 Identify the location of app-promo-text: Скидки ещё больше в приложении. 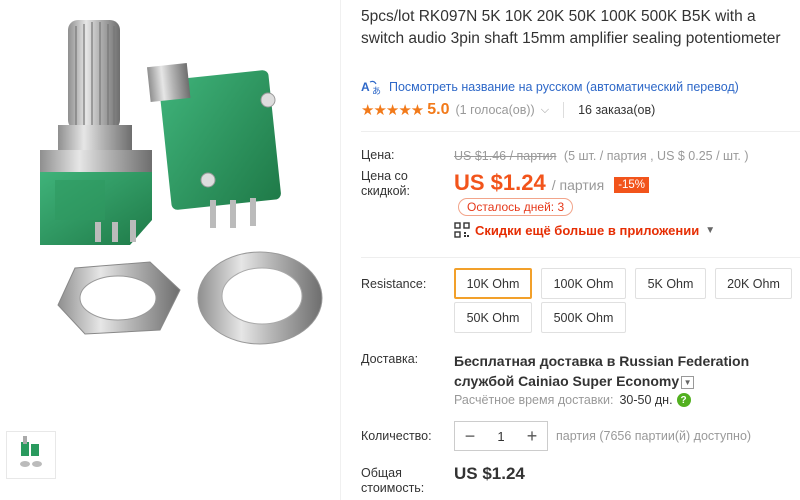
(587, 230).